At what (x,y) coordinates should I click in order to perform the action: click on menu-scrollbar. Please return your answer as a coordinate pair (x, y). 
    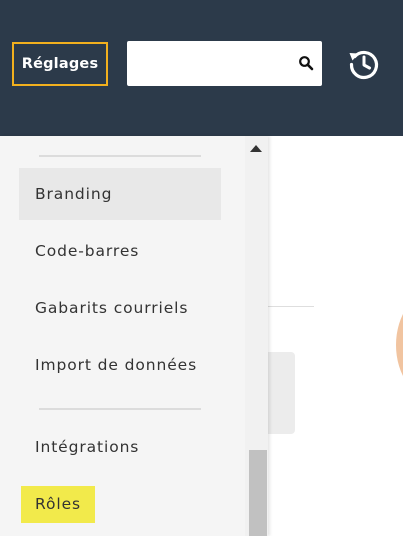
    Looking at the image, I should click on (256, 336).